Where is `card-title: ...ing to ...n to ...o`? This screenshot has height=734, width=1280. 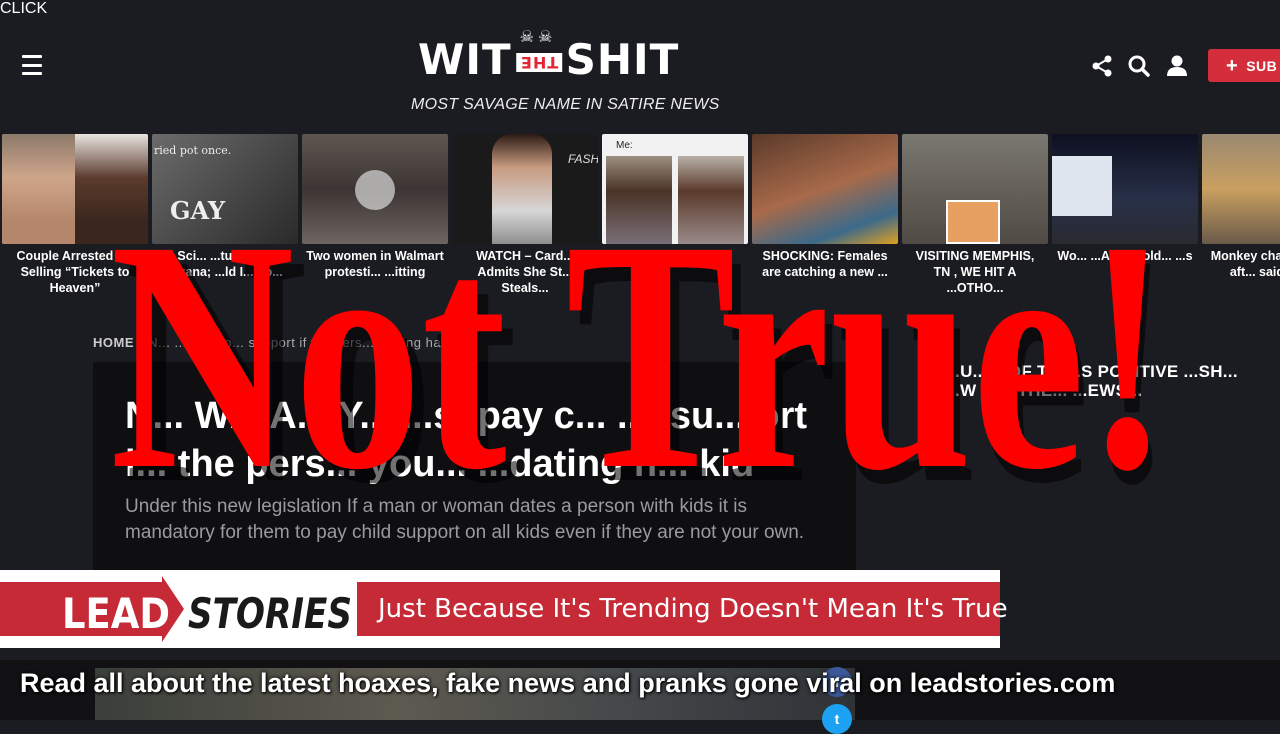 card-title: ...ing to ...n to ...o is located at coordinates (675, 256).